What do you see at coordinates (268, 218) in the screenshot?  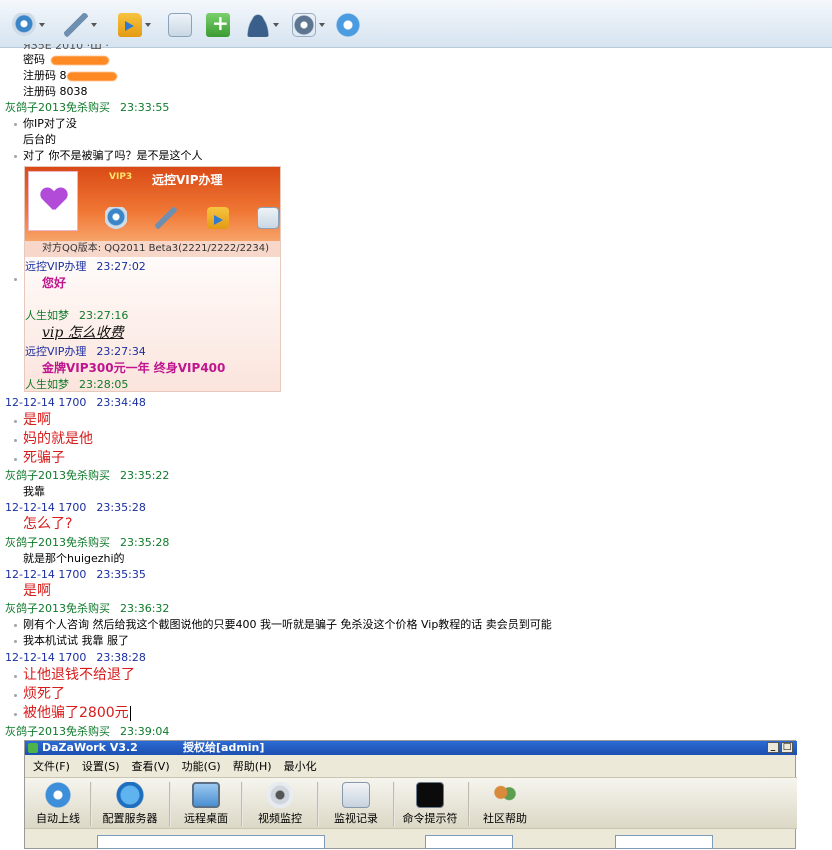 I see `message-icon` at bounding box center [268, 218].